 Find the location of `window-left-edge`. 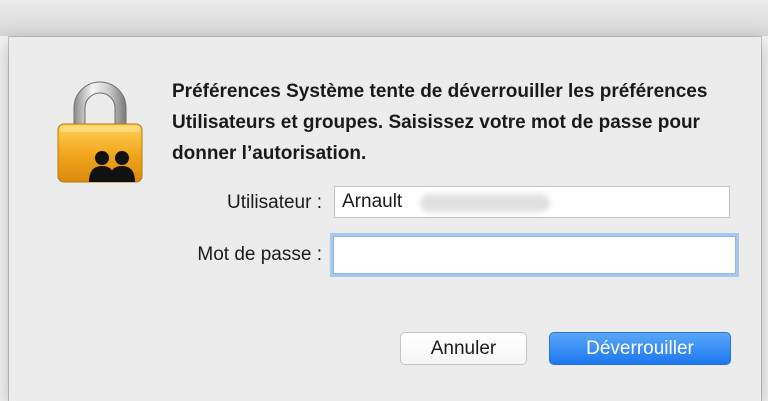

window-left-edge is located at coordinates (4, 218).